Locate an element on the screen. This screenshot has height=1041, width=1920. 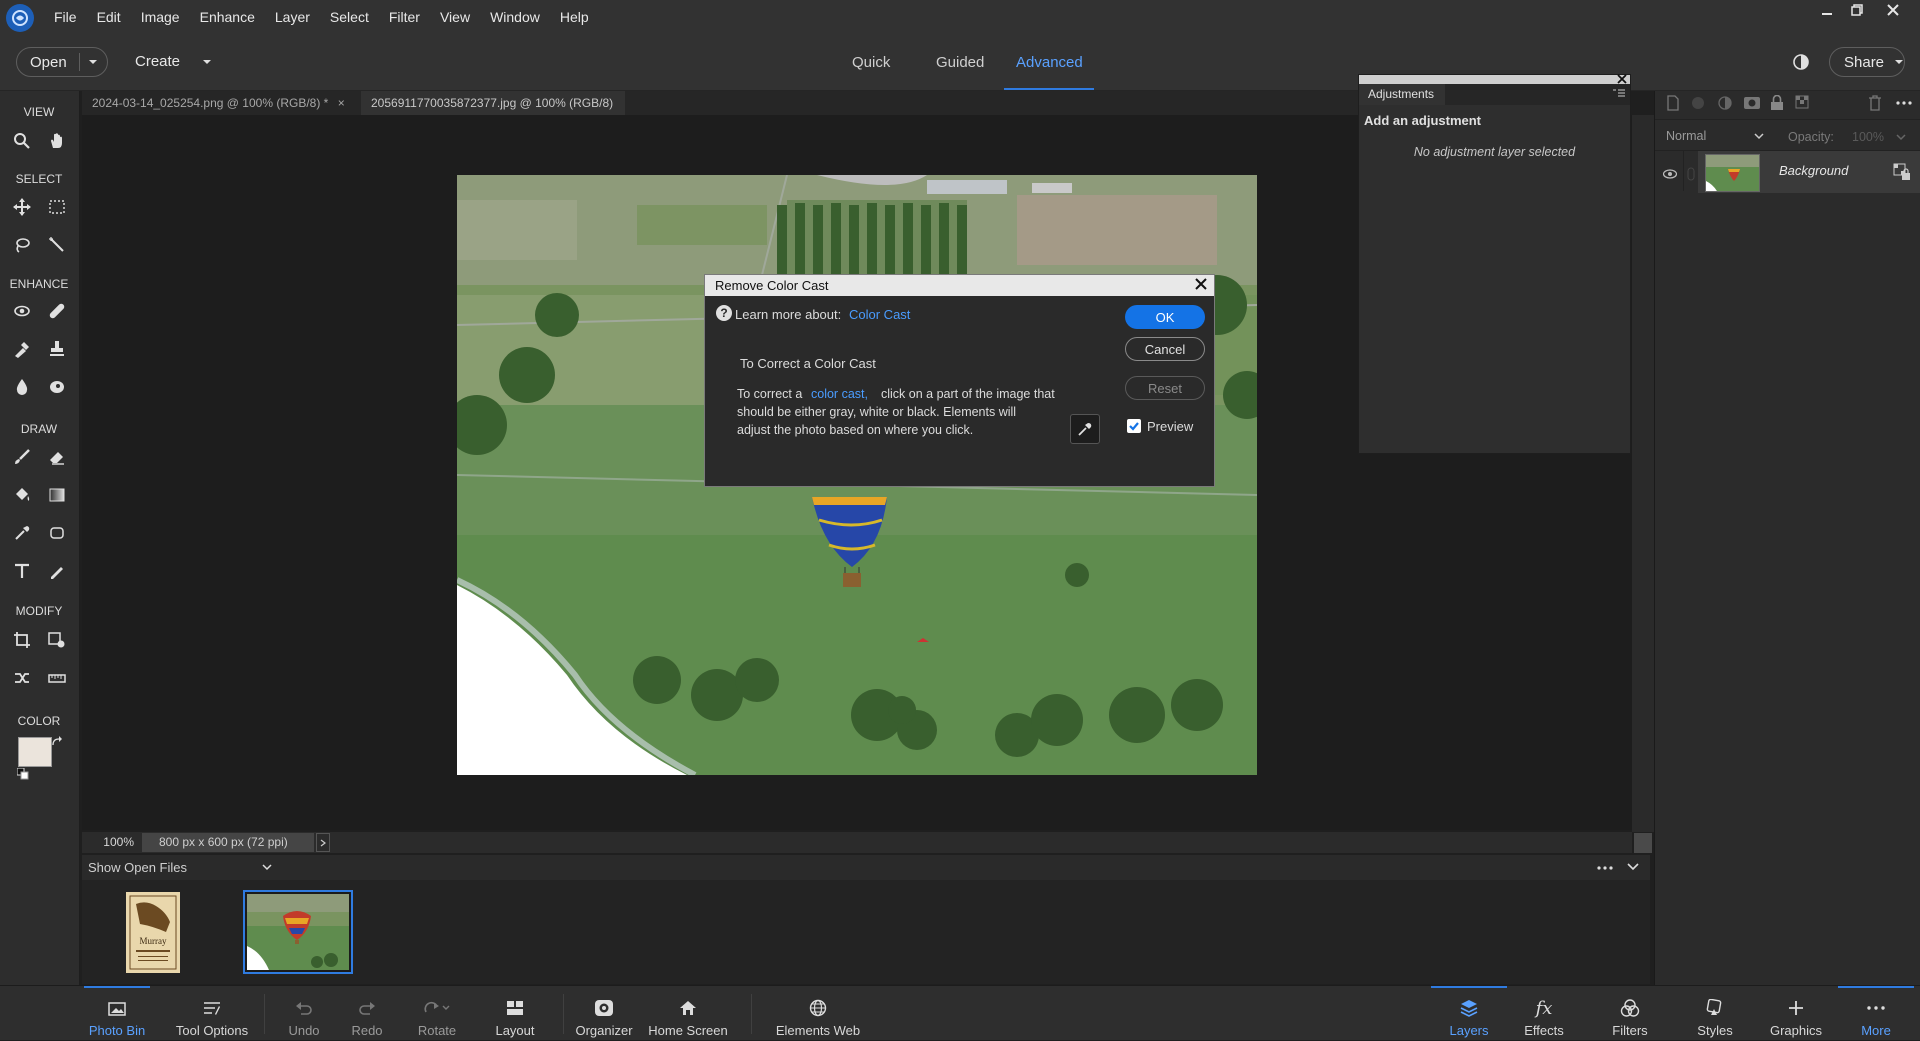
rotate-button: Rotate is located at coordinates (437, 1013).